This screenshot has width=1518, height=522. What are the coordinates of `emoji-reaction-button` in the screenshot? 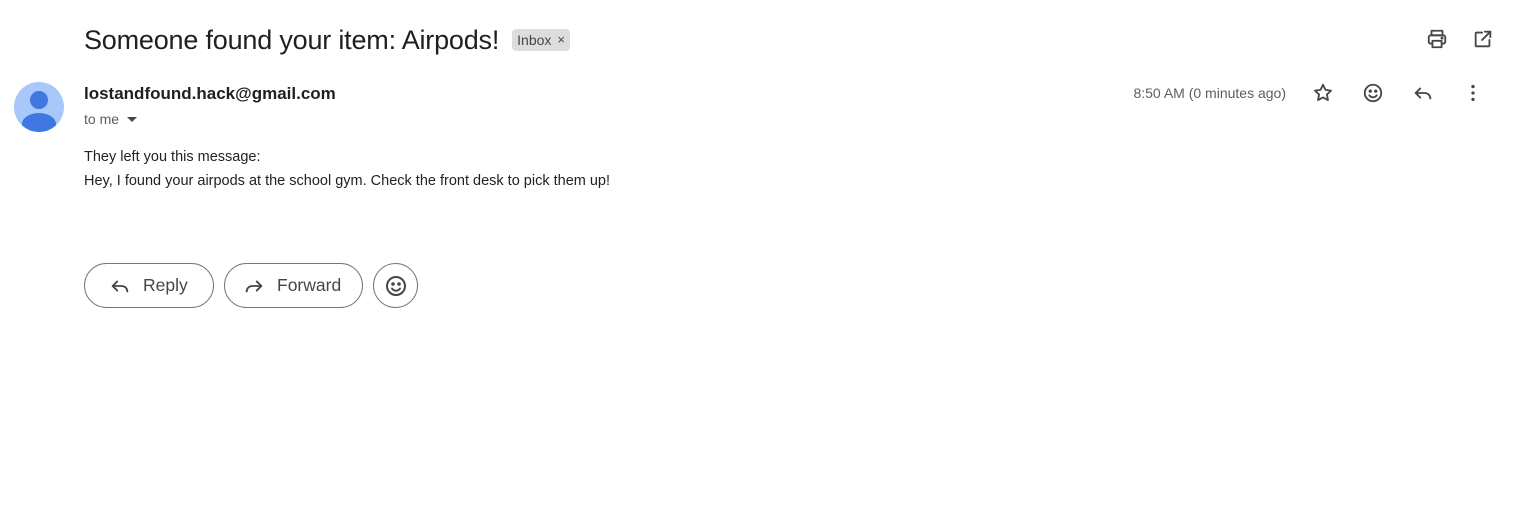 It's located at (395, 285).